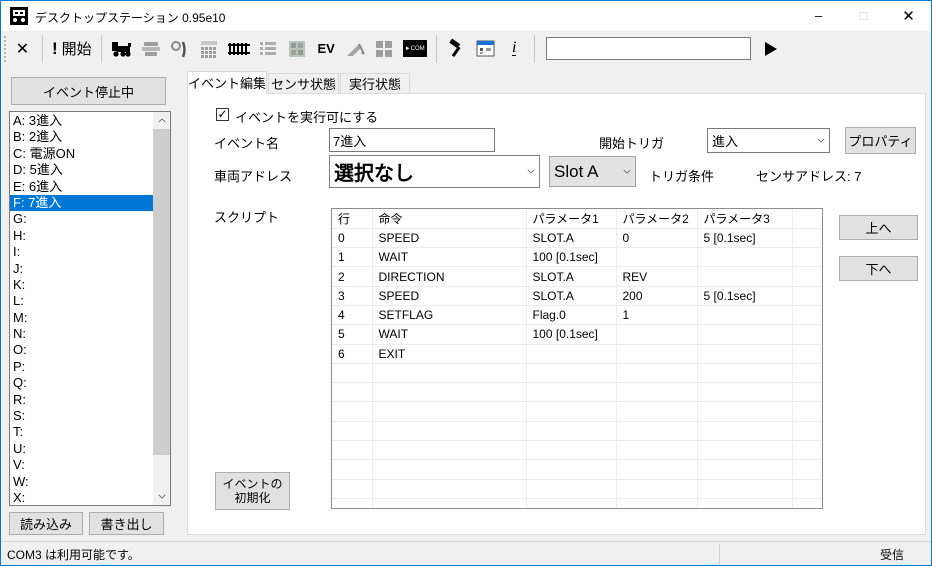  What do you see at coordinates (878, 268) in the screenshot?
I see `move-down-button: 下へ` at bounding box center [878, 268].